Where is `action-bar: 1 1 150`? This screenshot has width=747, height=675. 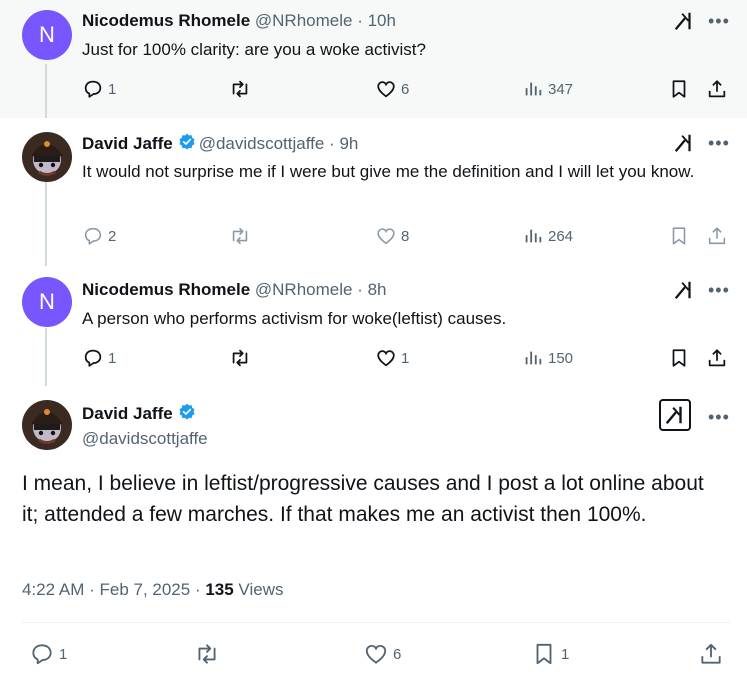 action-bar: 1 1 150 is located at coordinates (407, 359).